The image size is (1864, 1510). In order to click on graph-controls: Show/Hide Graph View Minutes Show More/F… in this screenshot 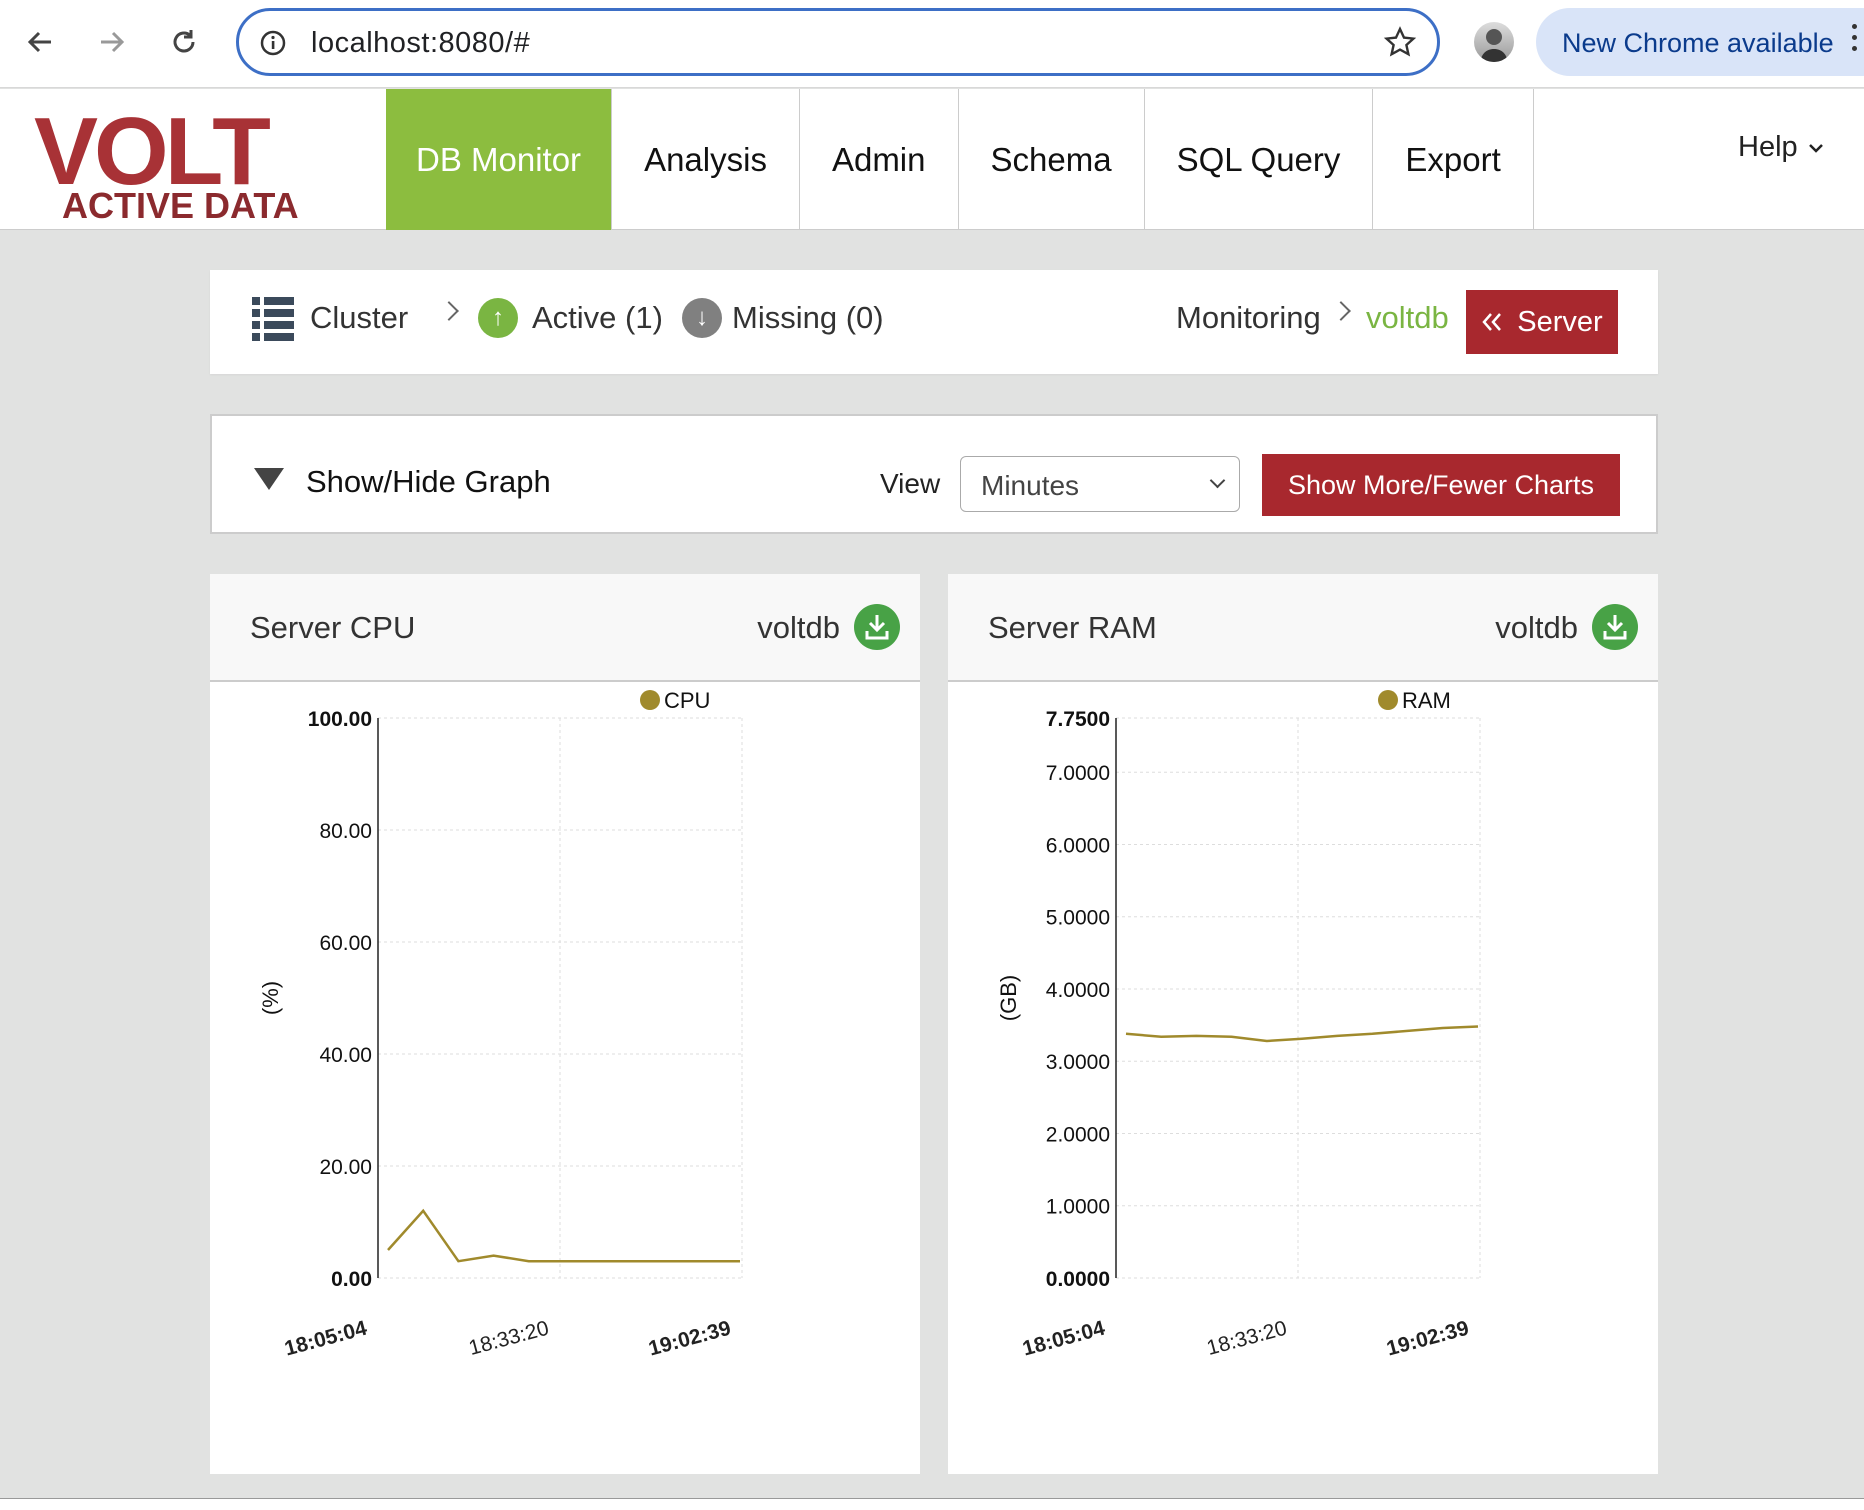, I will do `click(934, 474)`.